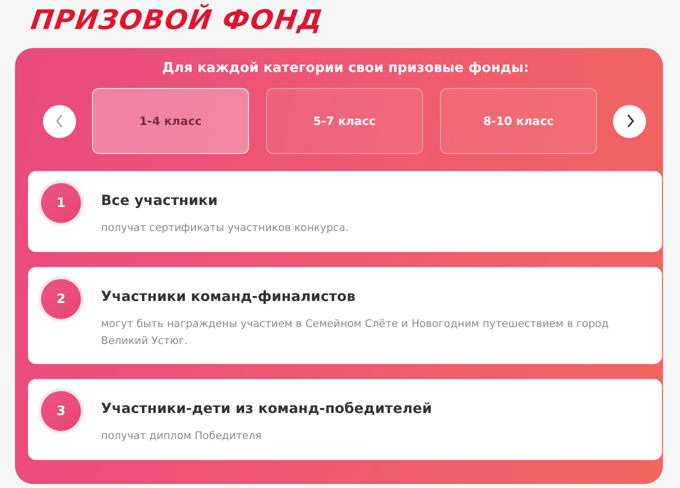  I want to click on previous-button, so click(59, 121).